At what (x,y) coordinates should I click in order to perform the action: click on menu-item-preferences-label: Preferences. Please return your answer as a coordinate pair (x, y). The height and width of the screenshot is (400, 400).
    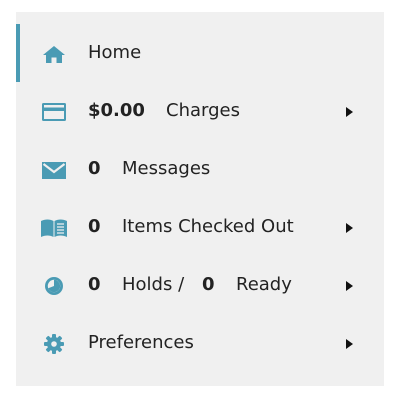
    Looking at the image, I should click on (141, 342).